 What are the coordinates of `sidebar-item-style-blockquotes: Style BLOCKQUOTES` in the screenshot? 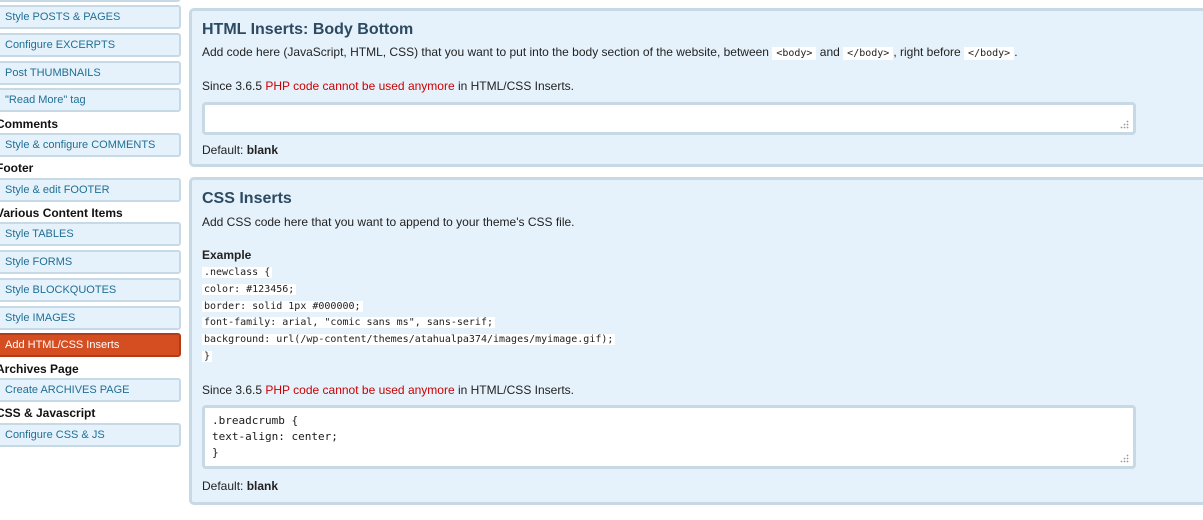 It's located at (90, 290).